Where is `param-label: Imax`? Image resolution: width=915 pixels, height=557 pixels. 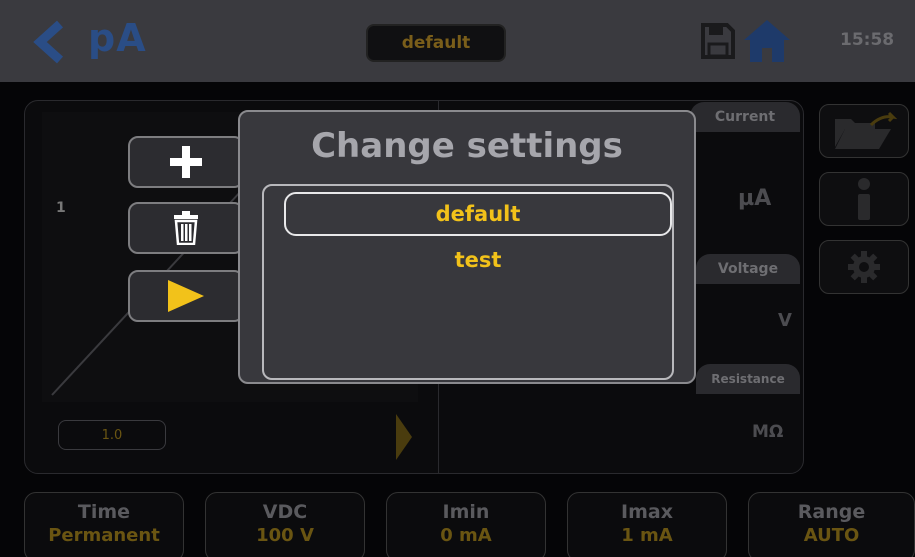 param-label: Imax is located at coordinates (647, 512).